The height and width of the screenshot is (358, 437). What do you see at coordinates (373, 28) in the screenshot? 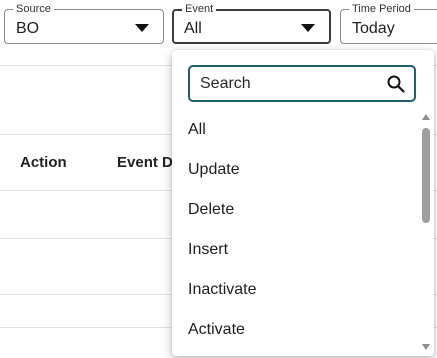
I see `time-period-value: Today` at bounding box center [373, 28].